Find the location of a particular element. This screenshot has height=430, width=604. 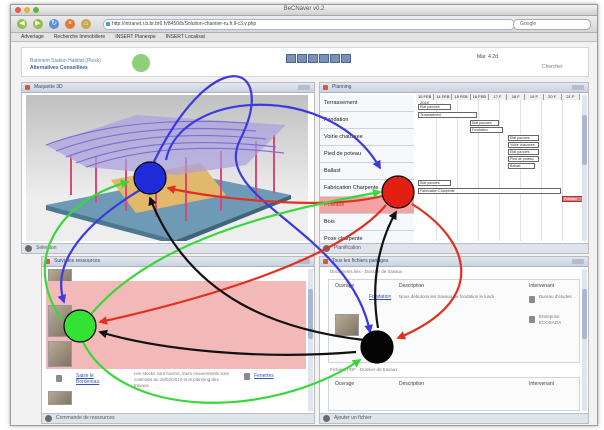

task-row: Voirie chaussee is located at coordinates (367, 137).